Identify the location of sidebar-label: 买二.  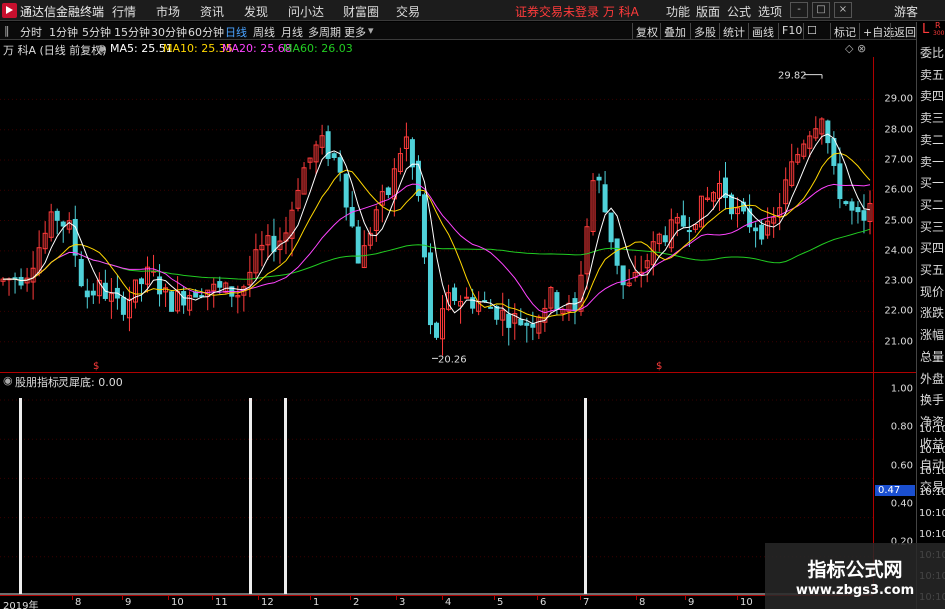
(932, 204).